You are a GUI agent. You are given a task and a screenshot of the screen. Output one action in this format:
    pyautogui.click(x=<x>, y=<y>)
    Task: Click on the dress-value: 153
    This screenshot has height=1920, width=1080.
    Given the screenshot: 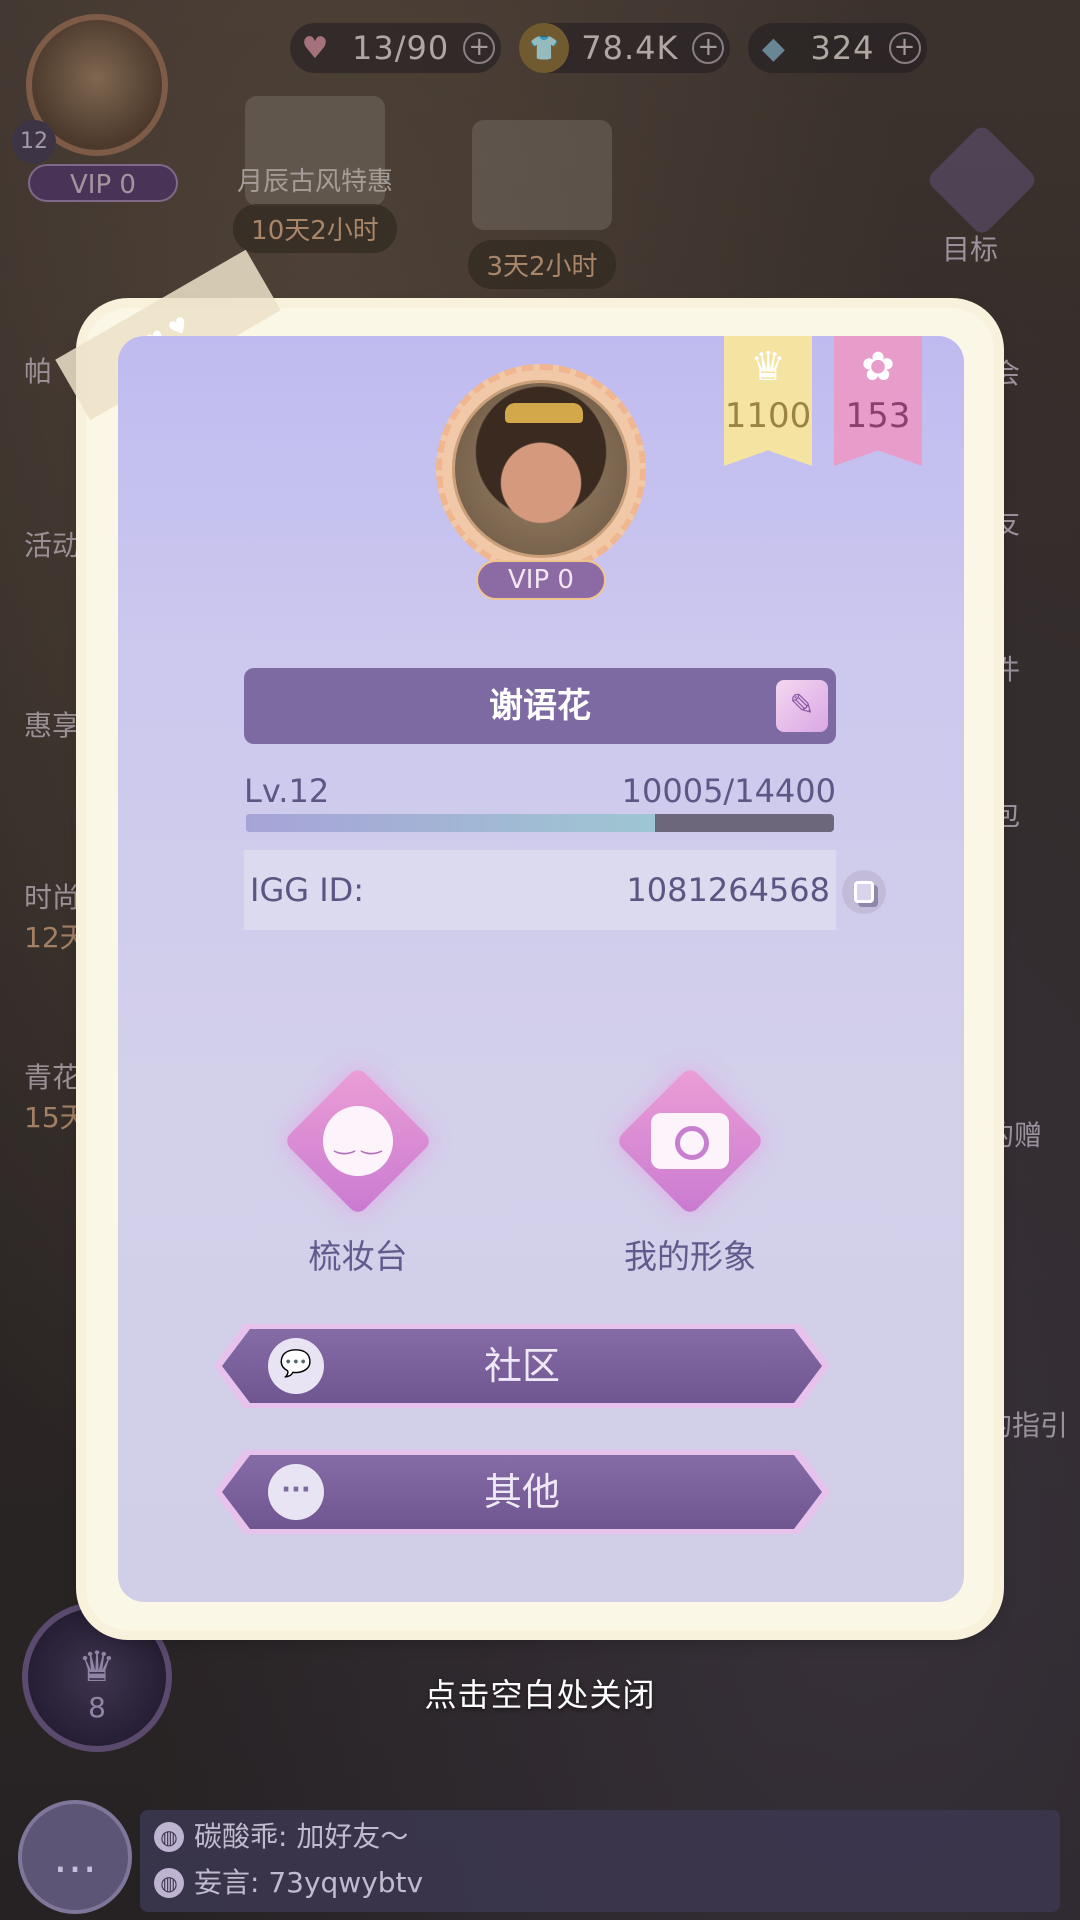 What is the action you would take?
    pyautogui.click(x=878, y=416)
    